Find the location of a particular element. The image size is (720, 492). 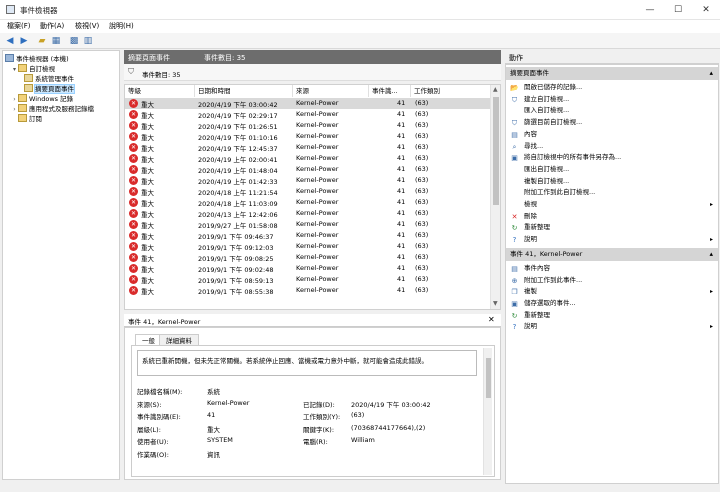

title-bar: 事件檢視器 — ☐ ✕ is located at coordinates (360, 10).